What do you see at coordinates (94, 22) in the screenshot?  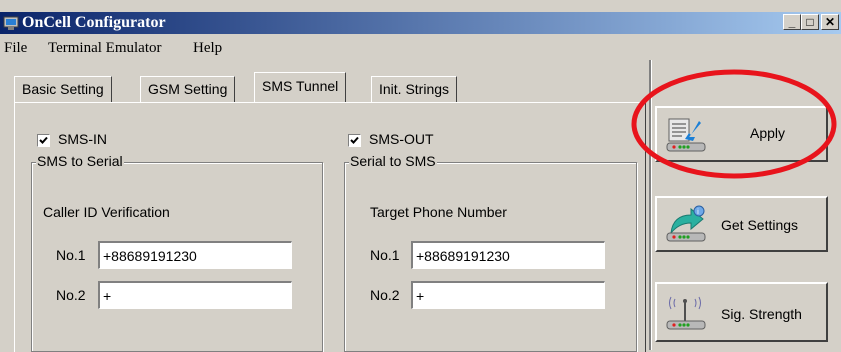 I see `window-title: OnCell Configurator` at bounding box center [94, 22].